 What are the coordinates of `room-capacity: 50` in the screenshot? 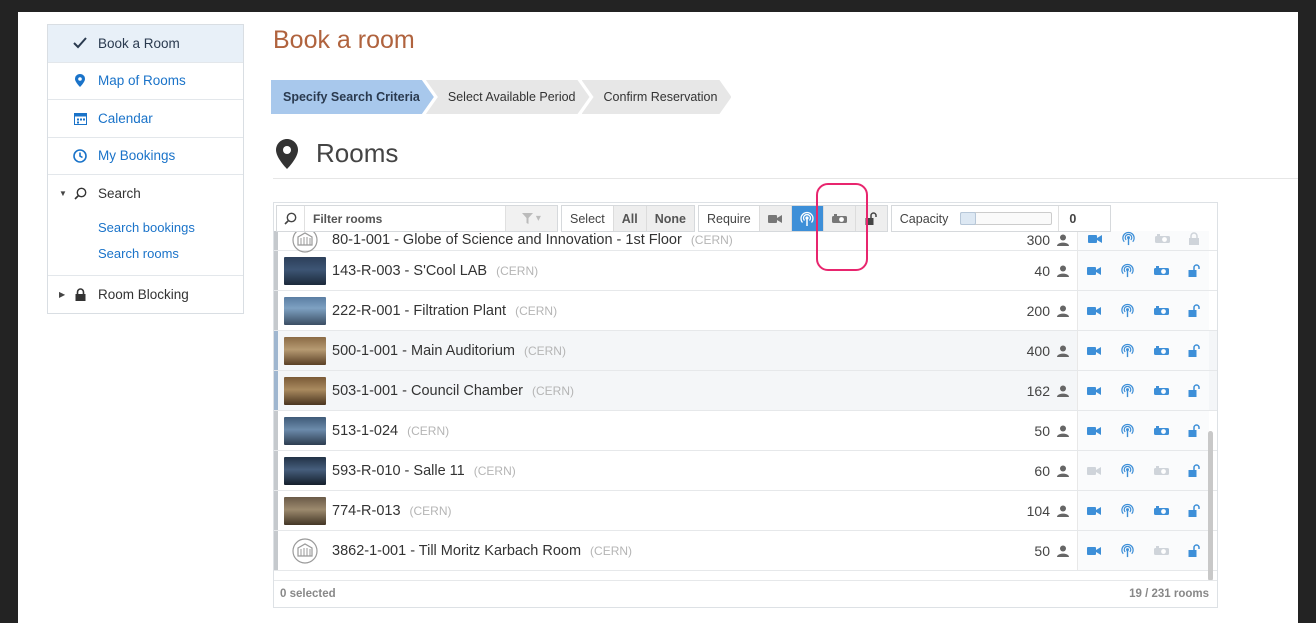 It's located at (1051, 551).